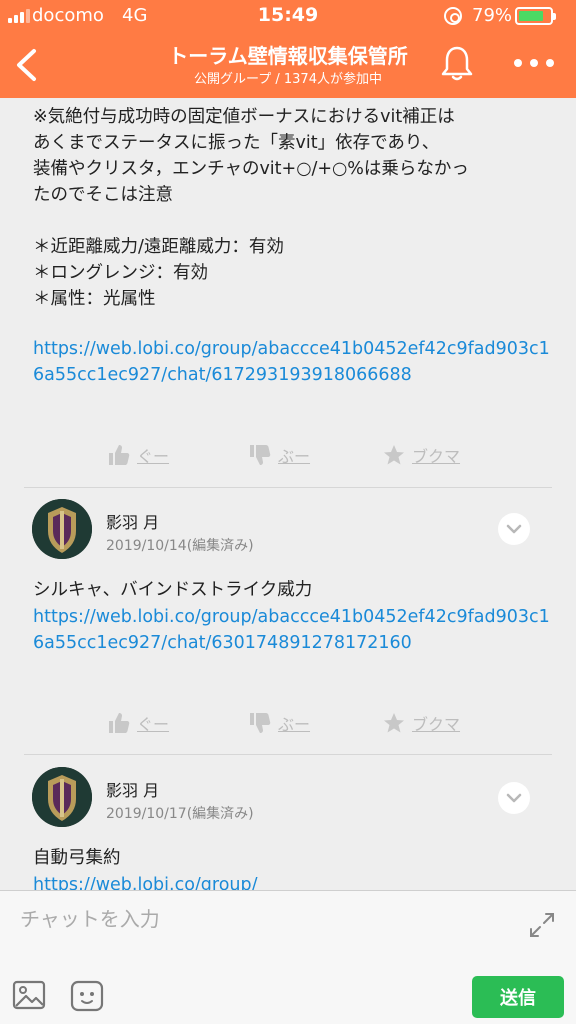 The height and width of the screenshot is (1024, 576). What do you see at coordinates (29, 995) in the screenshot?
I see `image-icon` at bounding box center [29, 995].